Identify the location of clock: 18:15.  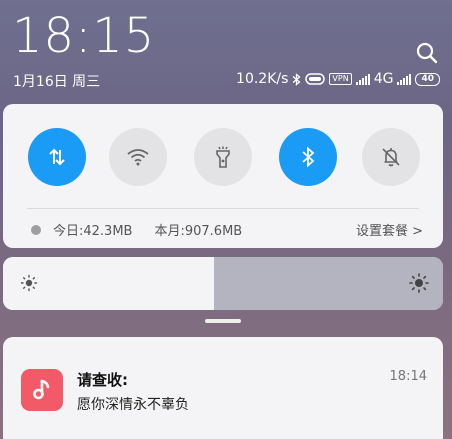
(84, 36).